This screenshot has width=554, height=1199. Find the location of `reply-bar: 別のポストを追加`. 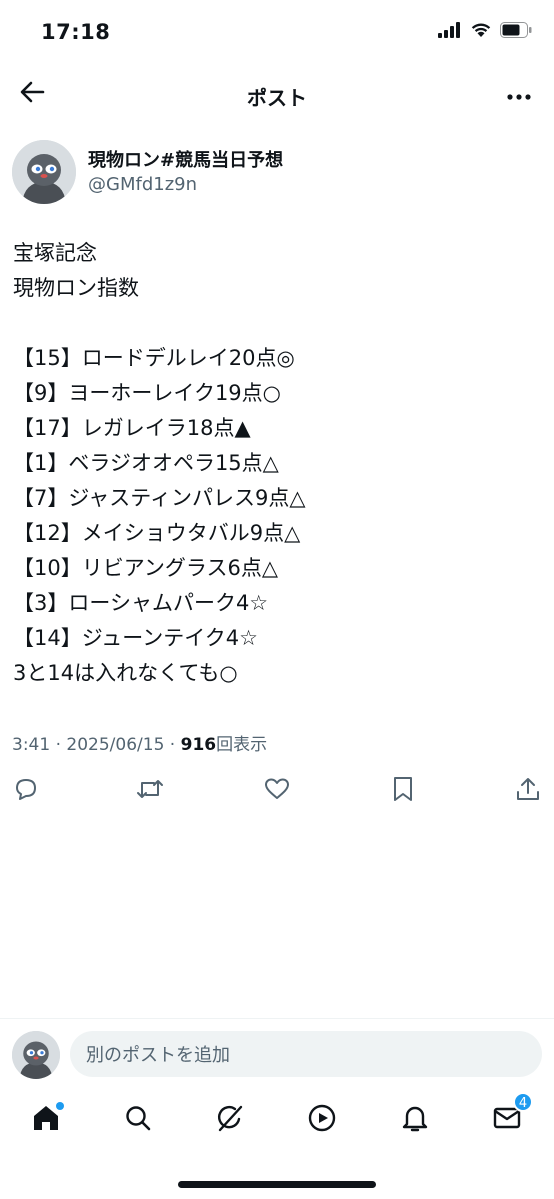

reply-bar: 別のポストを追加 is located at coordinates (277, 1054).